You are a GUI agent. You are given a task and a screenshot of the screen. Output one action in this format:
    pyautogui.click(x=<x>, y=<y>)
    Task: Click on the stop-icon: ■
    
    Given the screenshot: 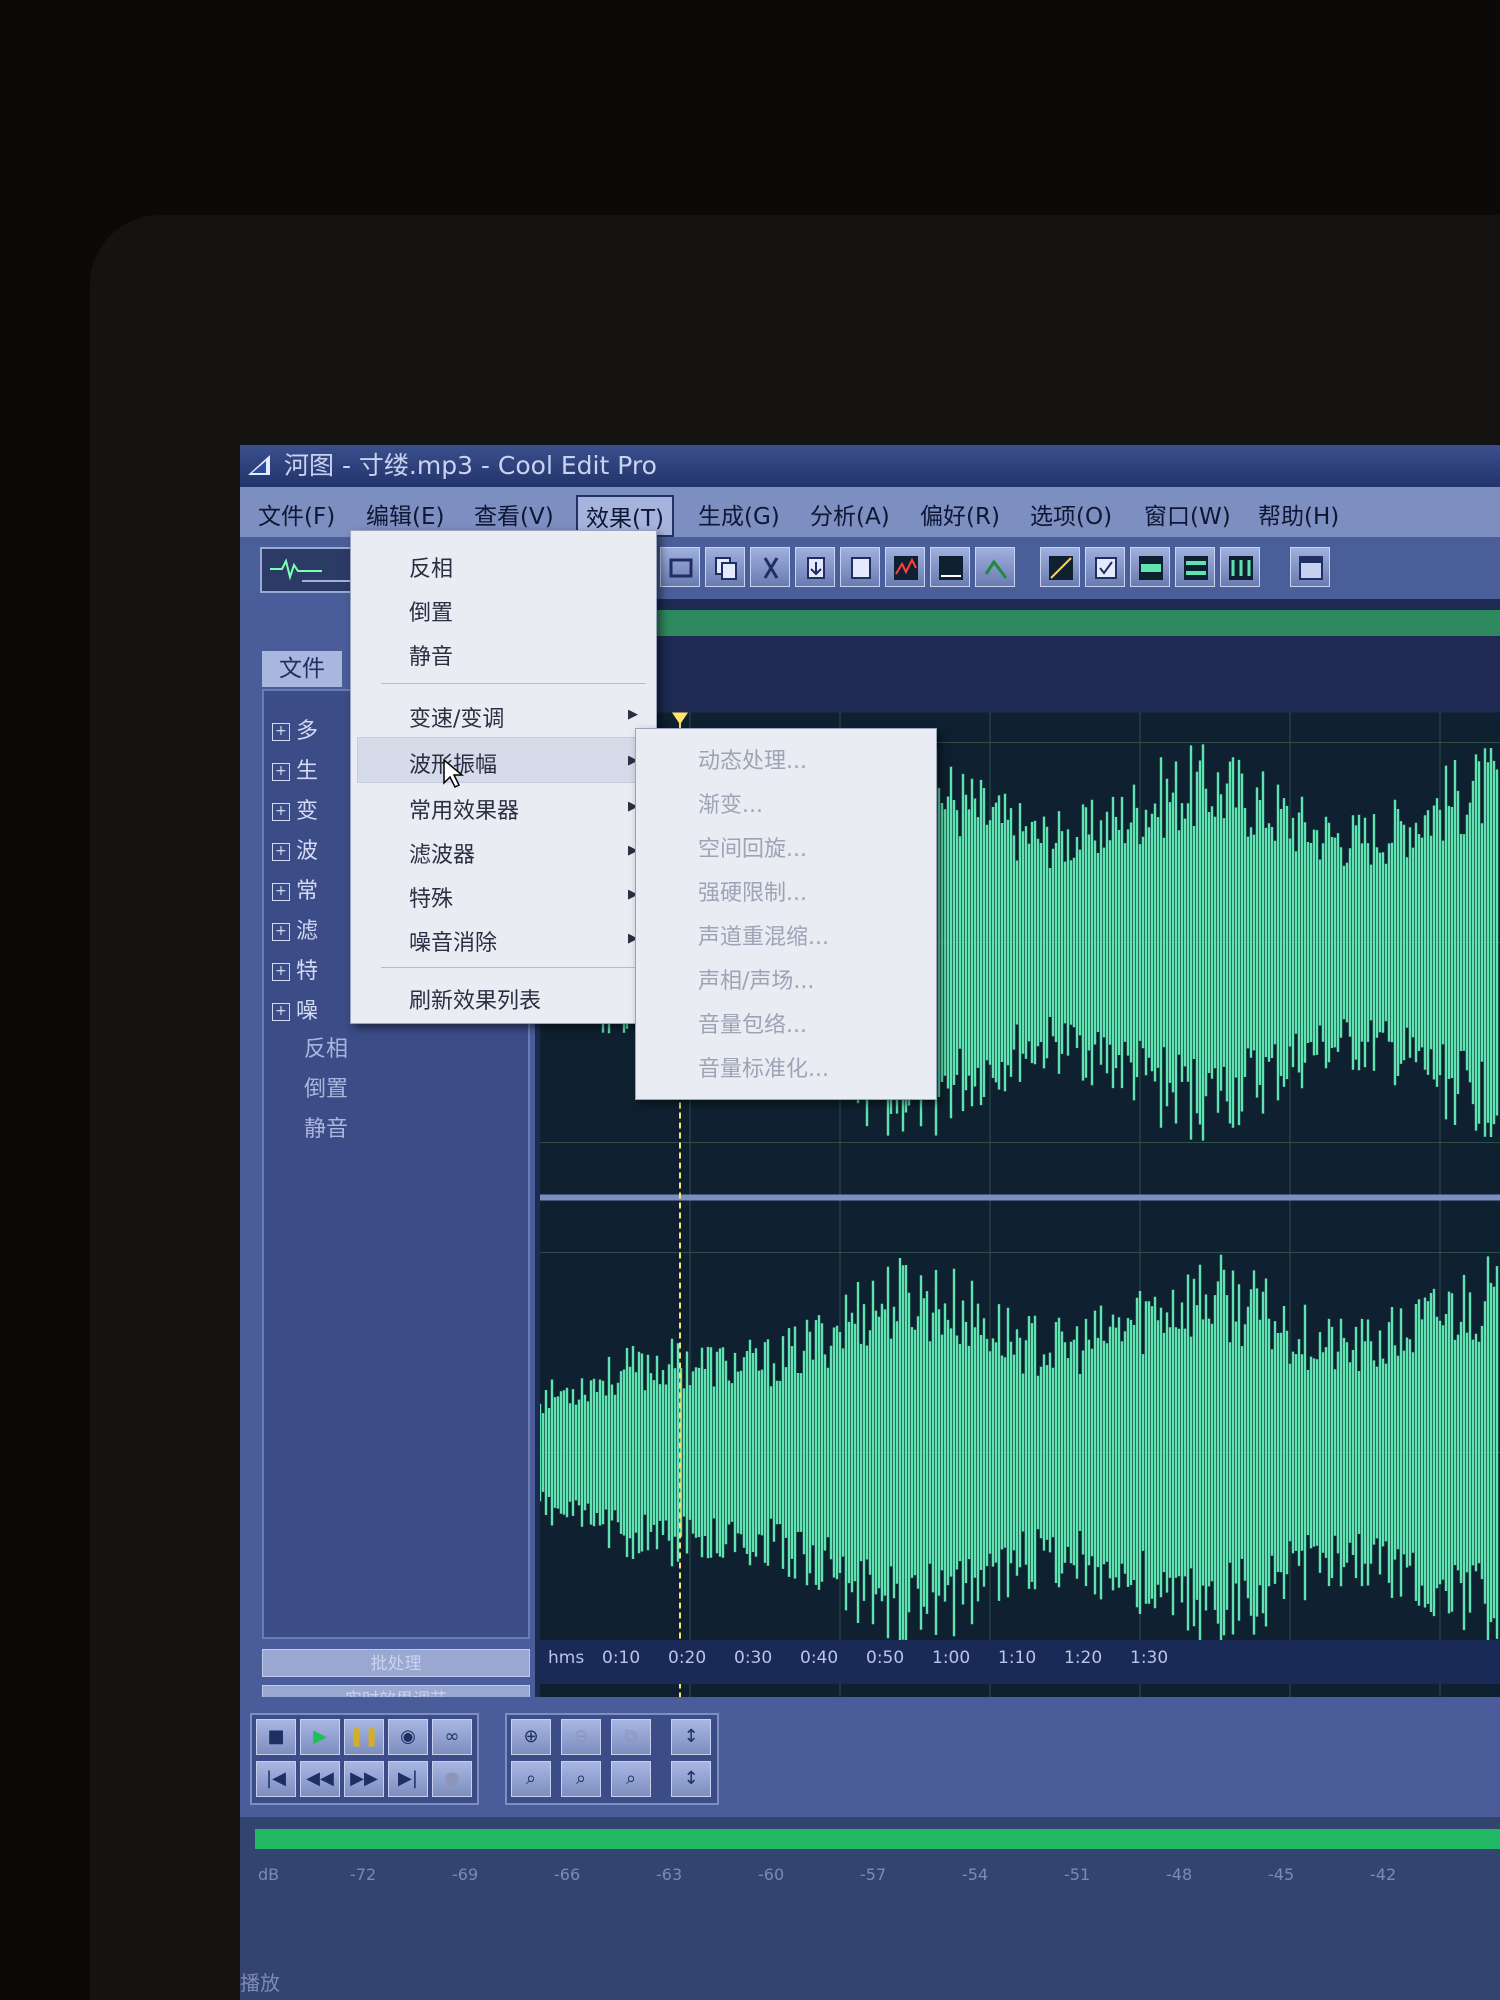 What is the action you would take?
    pyautogui.click(x=276, y=1736)
    